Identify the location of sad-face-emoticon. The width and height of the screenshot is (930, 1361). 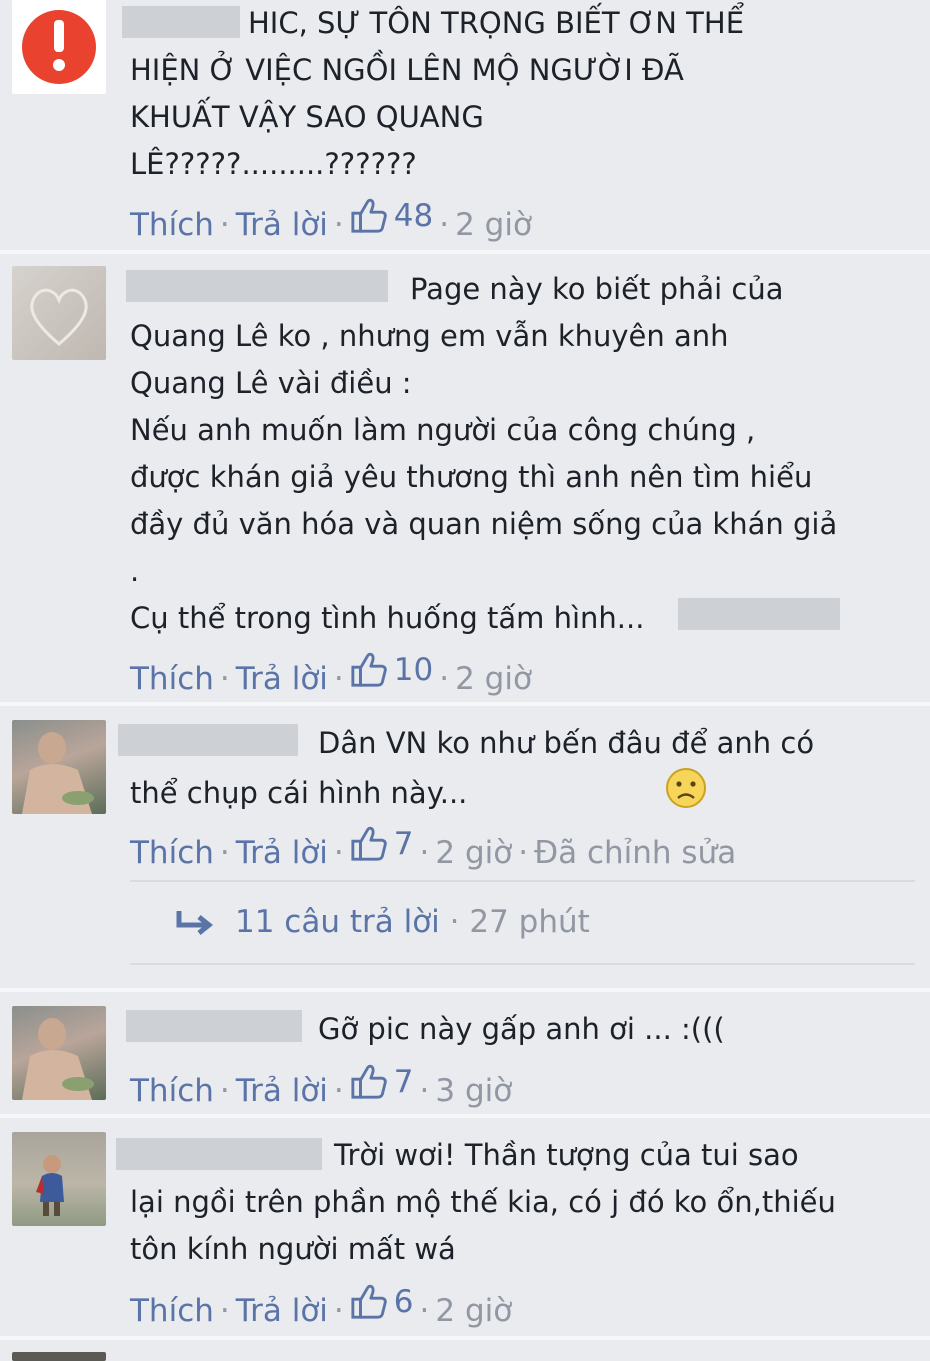
(592, 795).